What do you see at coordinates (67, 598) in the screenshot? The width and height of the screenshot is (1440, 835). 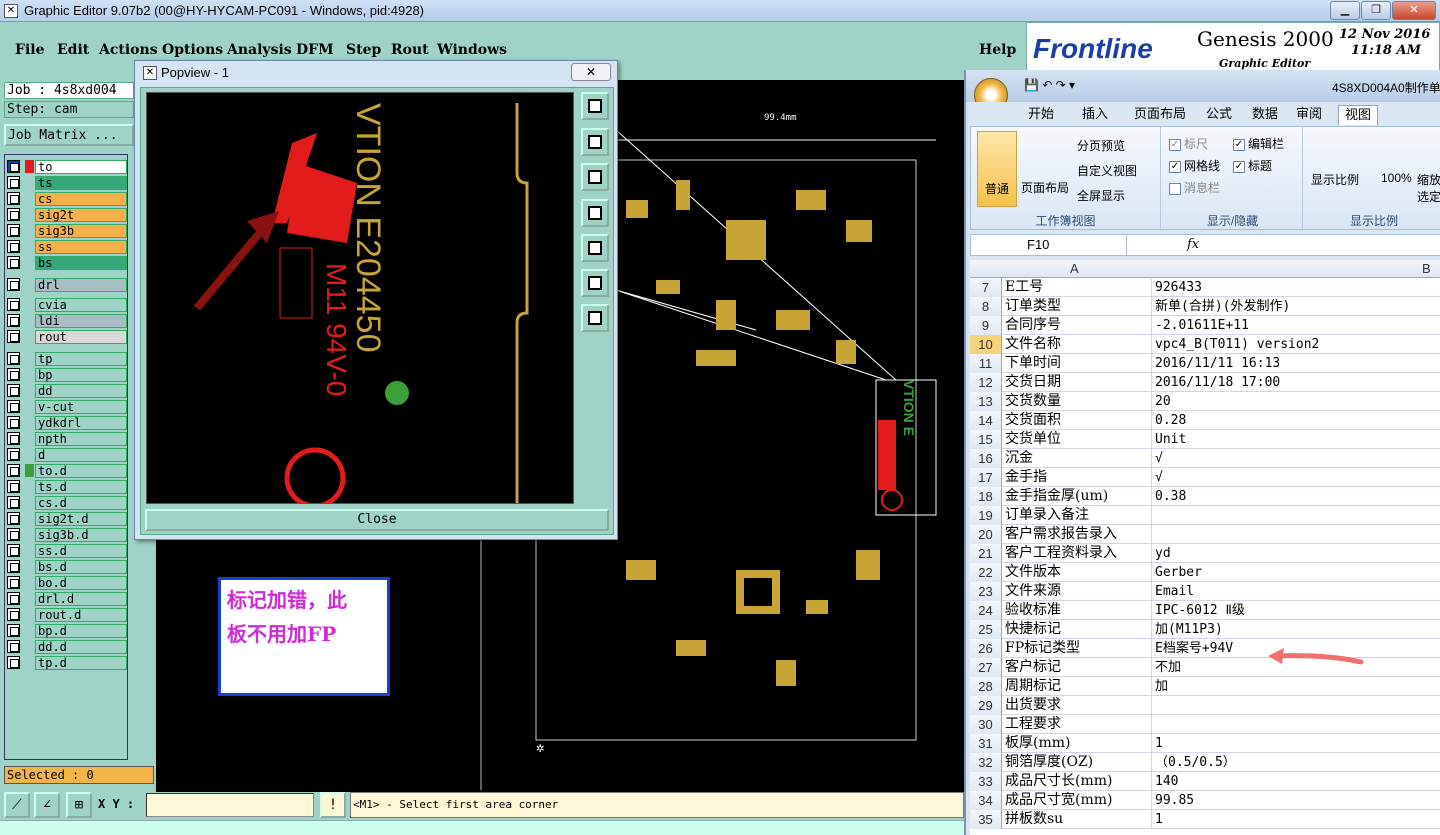 I see `layer-row: drl.d` at bounding box center [67, 598].